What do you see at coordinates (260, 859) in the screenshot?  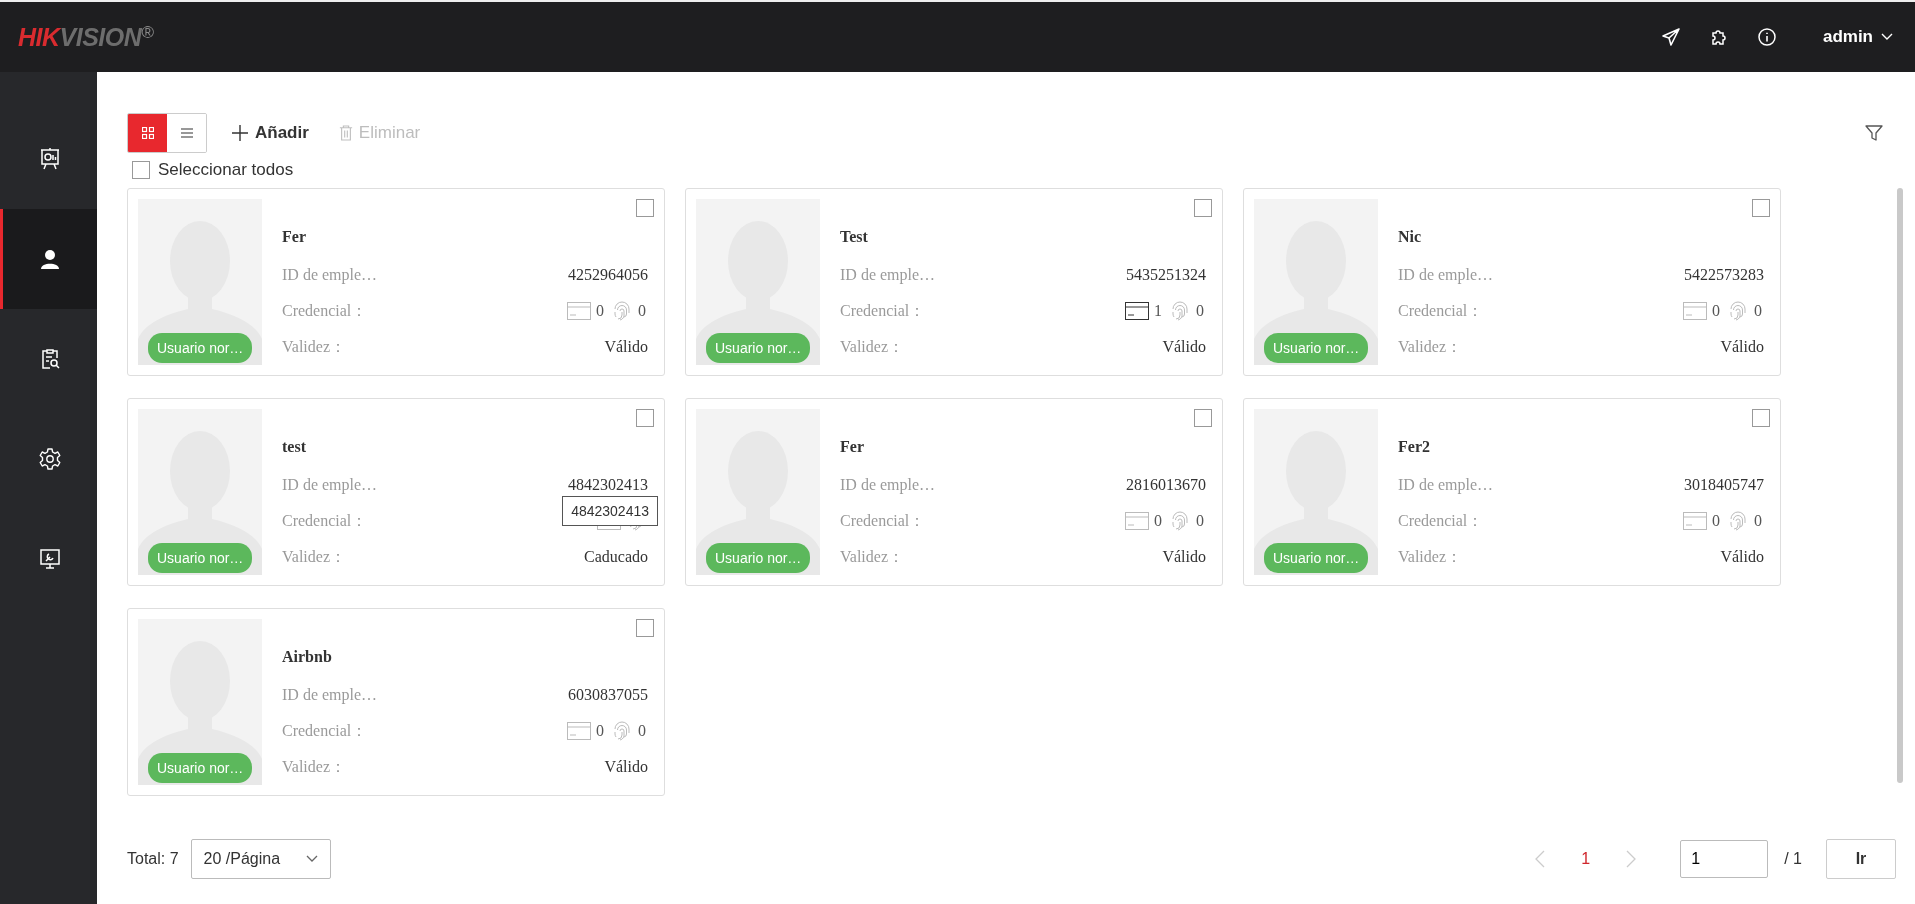 I see `page-size-select: 20 /Página` at bounding box center [260, 859].